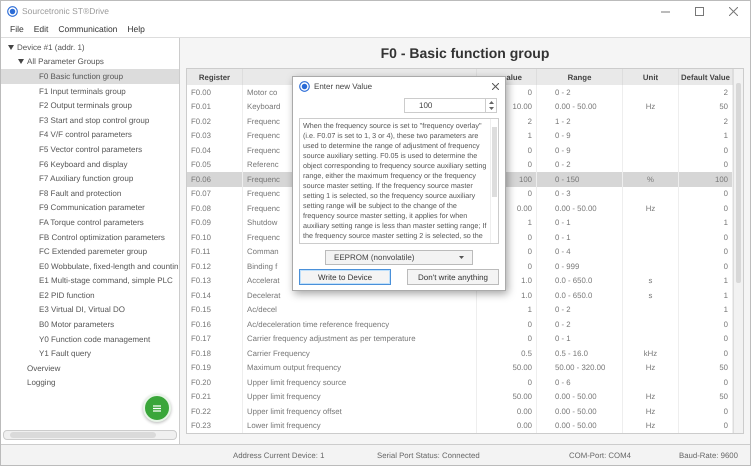  What do you see at coordinates (76, 325) in the screenshot?
I see `tree-item: B0 Motor parameters` at bounding box center [76, 325].